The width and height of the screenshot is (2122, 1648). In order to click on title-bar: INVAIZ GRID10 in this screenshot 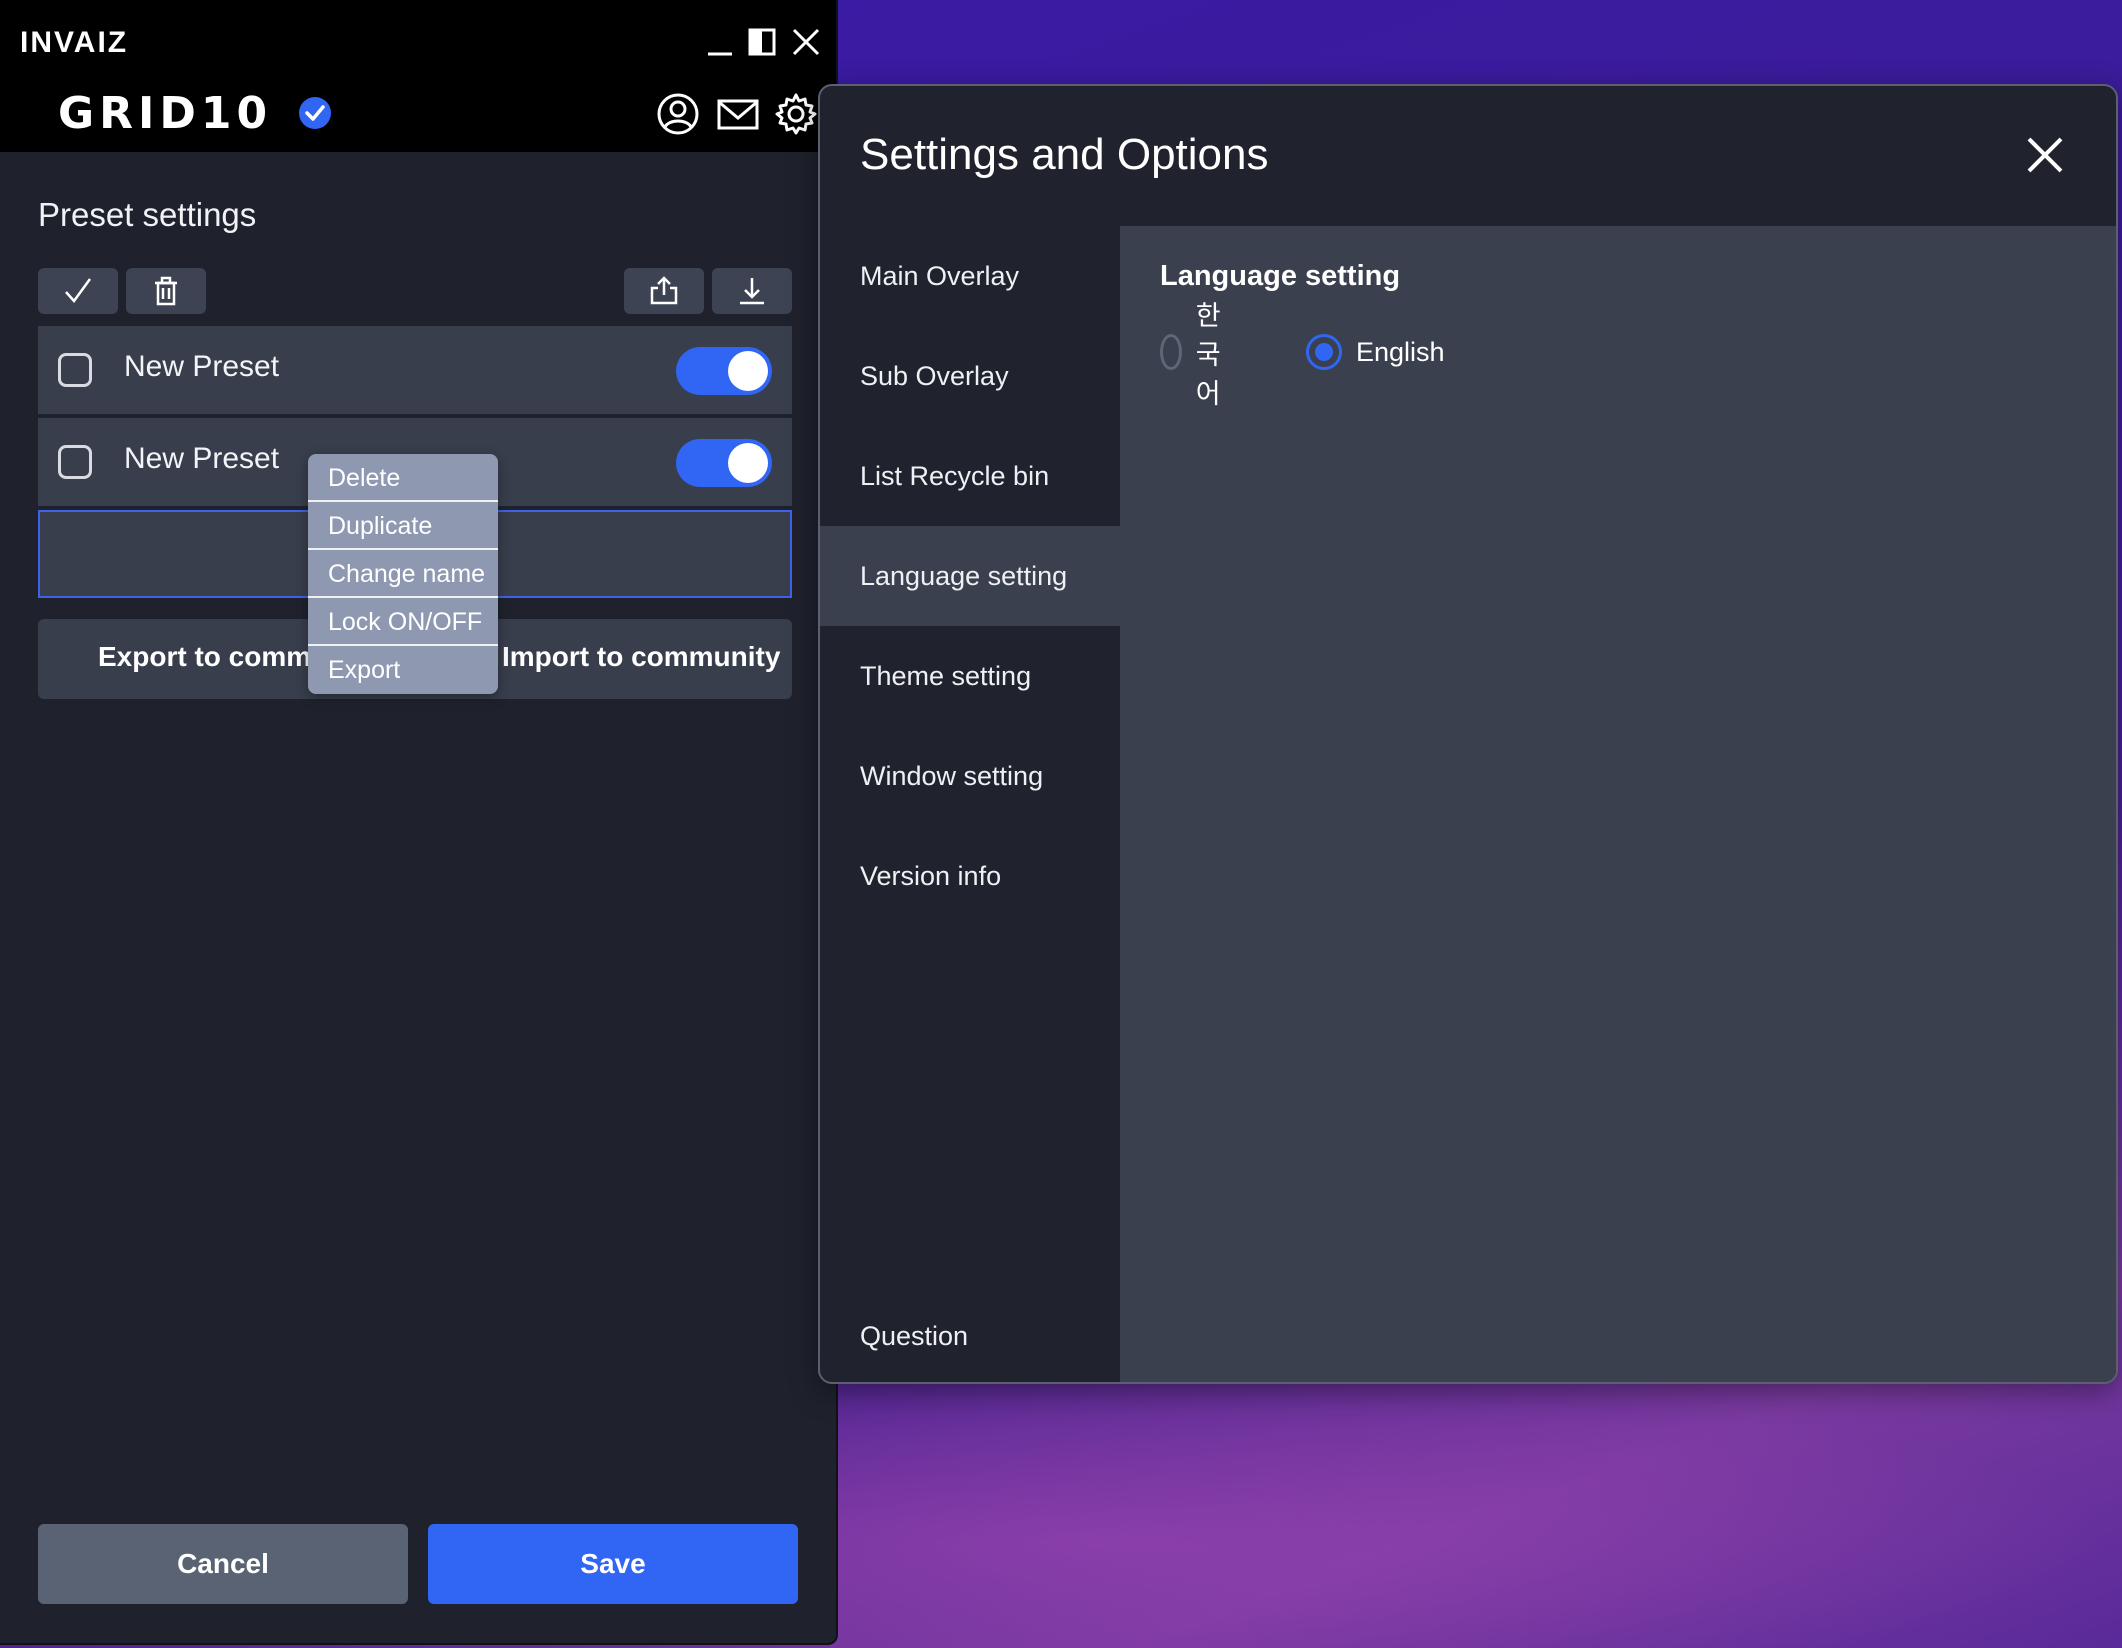, I will do `click(418, 76)`.